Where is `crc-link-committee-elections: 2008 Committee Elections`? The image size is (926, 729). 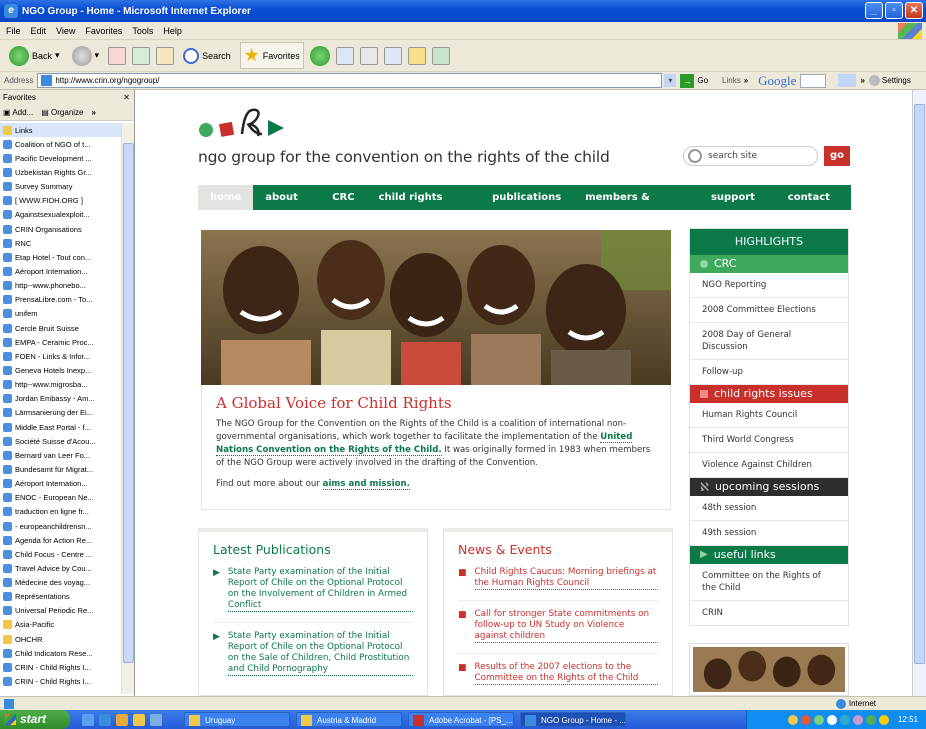
crc-link-committee-elections: 2008 Committee Elections is located at coordinates (769, 310).